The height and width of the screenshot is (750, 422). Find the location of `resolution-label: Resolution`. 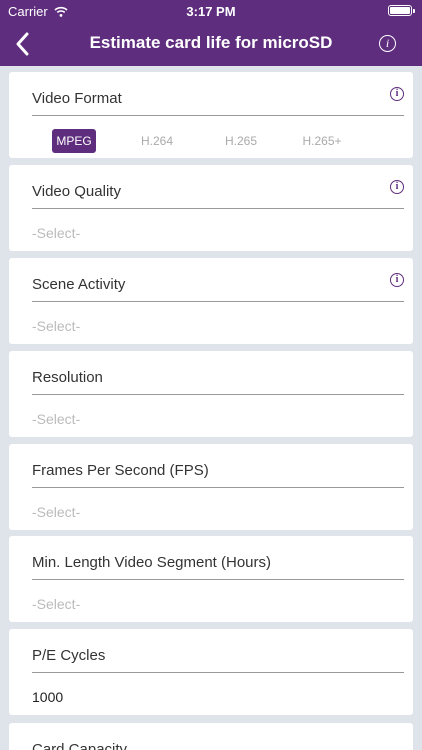

resolution-label: Resolution is located at coordinates (67, 377).